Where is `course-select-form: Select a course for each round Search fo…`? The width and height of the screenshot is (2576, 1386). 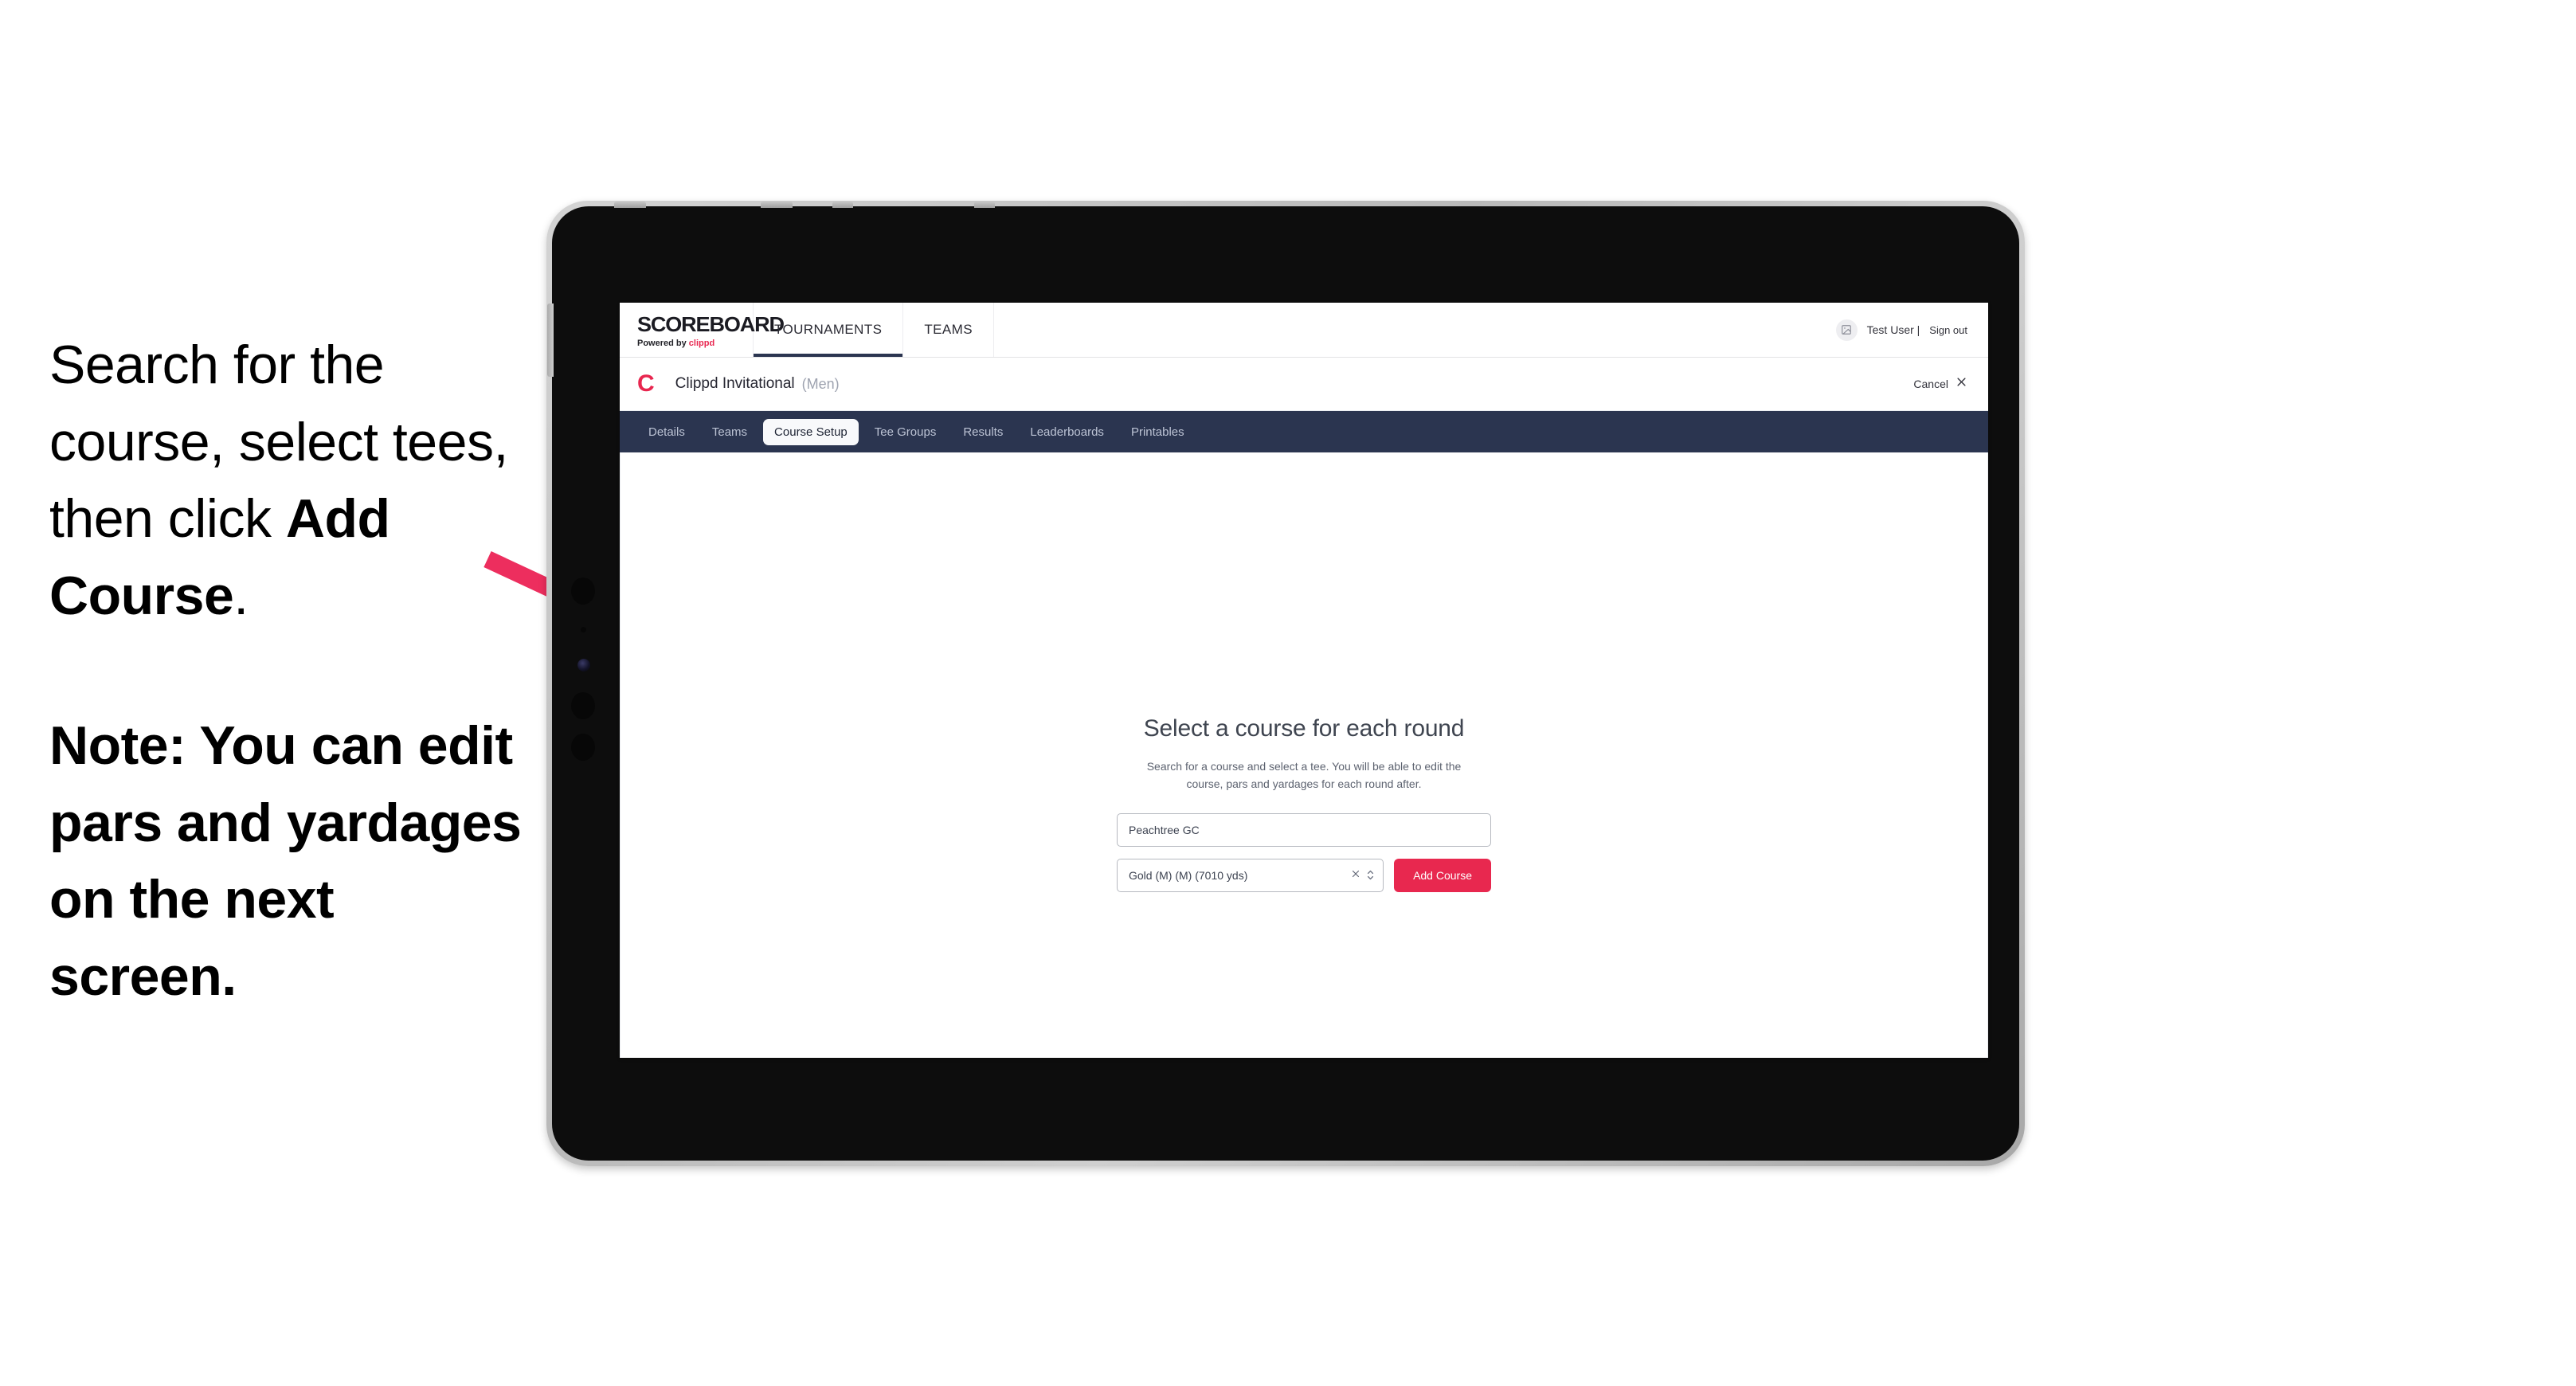
course-select-form: Select a course for each round Search fo… is located at coordinates (1304, 886).